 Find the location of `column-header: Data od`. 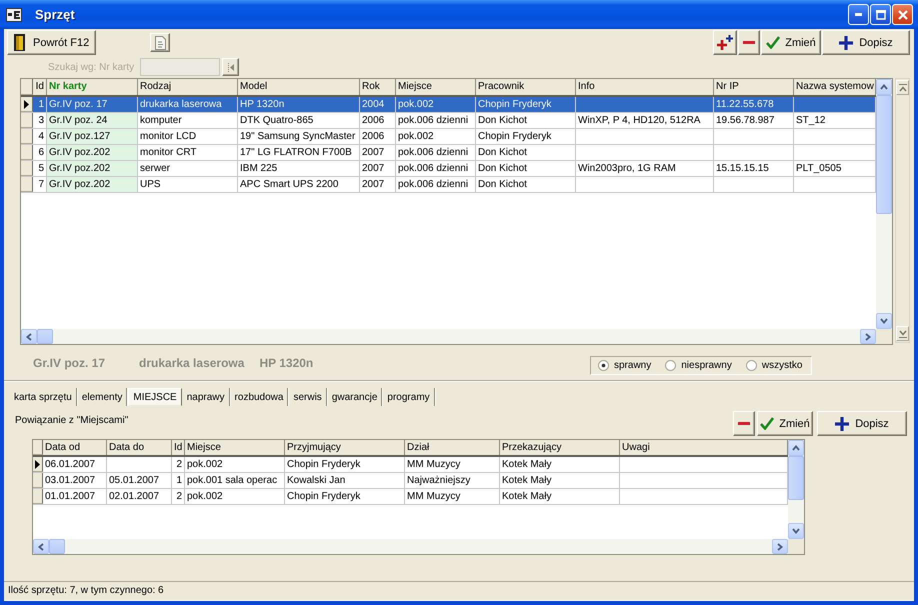

column-header: Data od is located at coordinates (75, 447).